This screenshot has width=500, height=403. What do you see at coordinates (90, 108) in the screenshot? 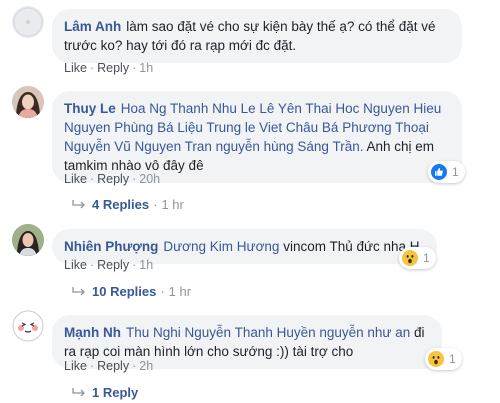
I see `comment-author: Thuy Le` at bounding box center [90, 108].